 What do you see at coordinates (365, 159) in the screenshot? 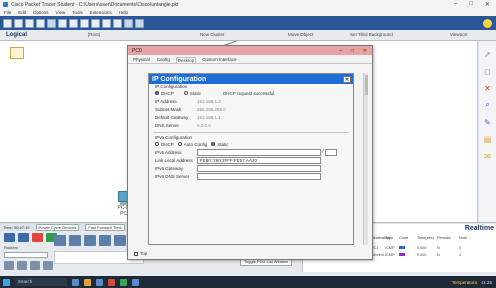
I see `dialog-scrollbar` at bounding box center [365, 159].